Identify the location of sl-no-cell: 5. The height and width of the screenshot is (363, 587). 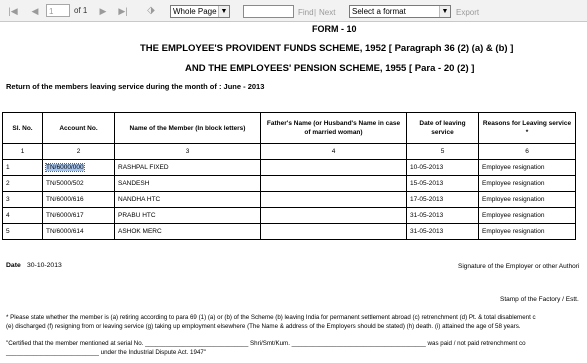
(22, 231).